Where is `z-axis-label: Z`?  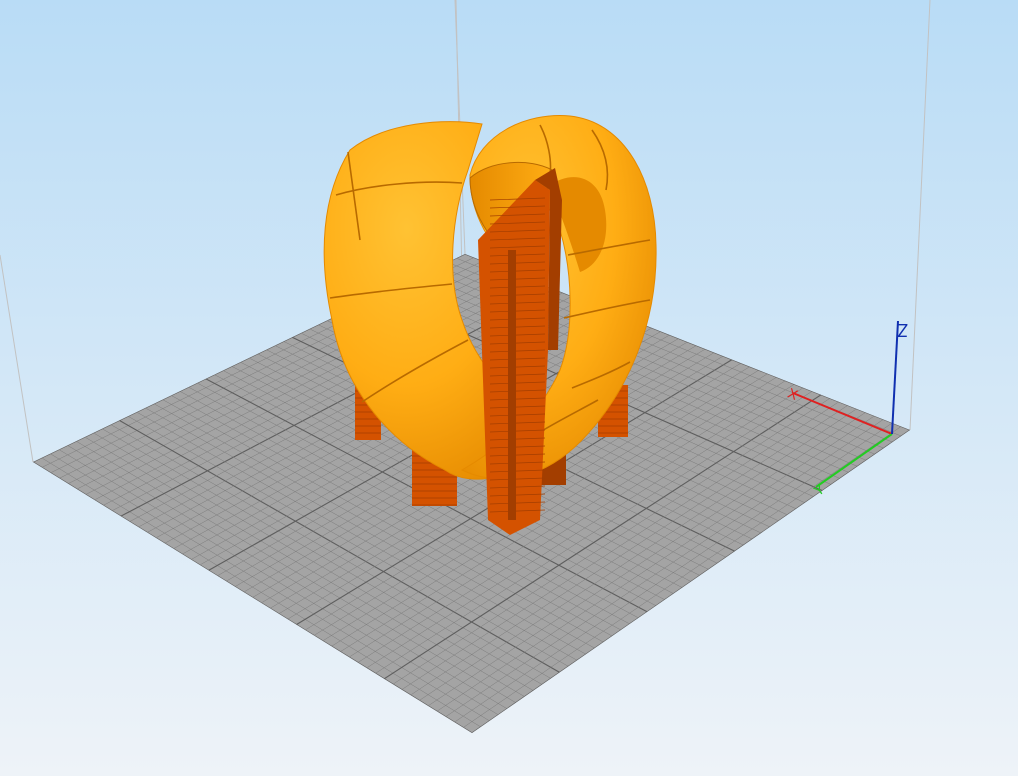 z-axis-label: Z is located at coordinates (902, 330).